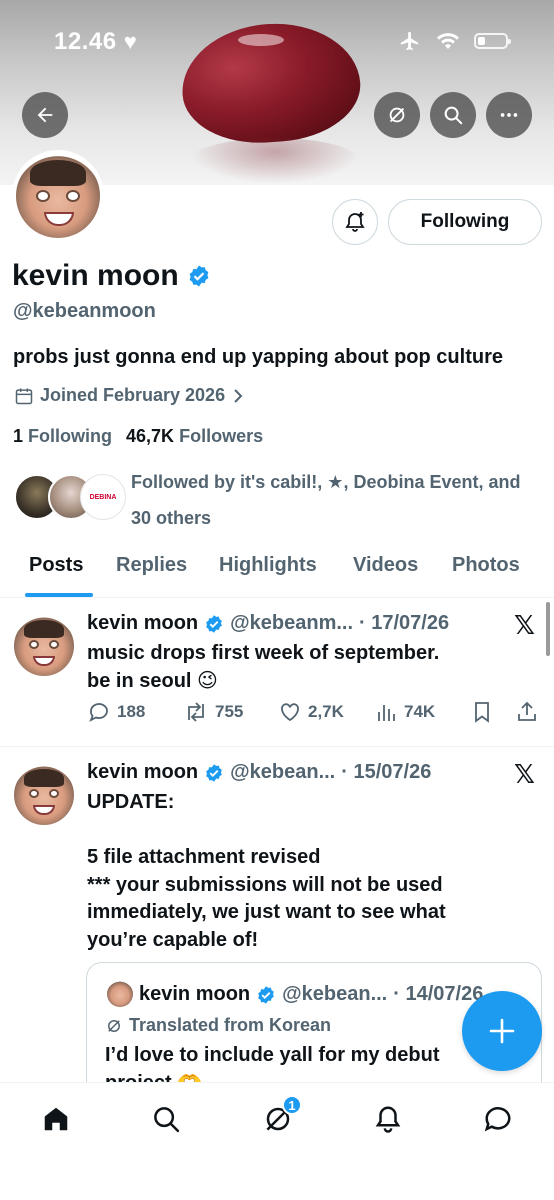  Describe the element at coordinates (58, 196) in the screenshot. I see `profile-avatar` at that location.